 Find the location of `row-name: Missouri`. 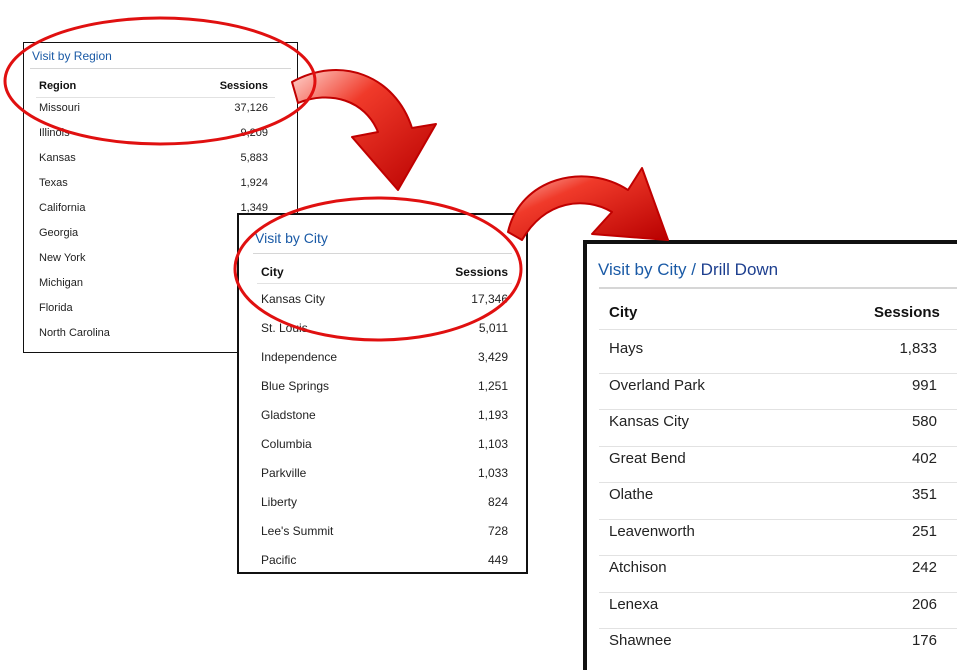

row-name: Missouri is located at coordinates (59, 108).